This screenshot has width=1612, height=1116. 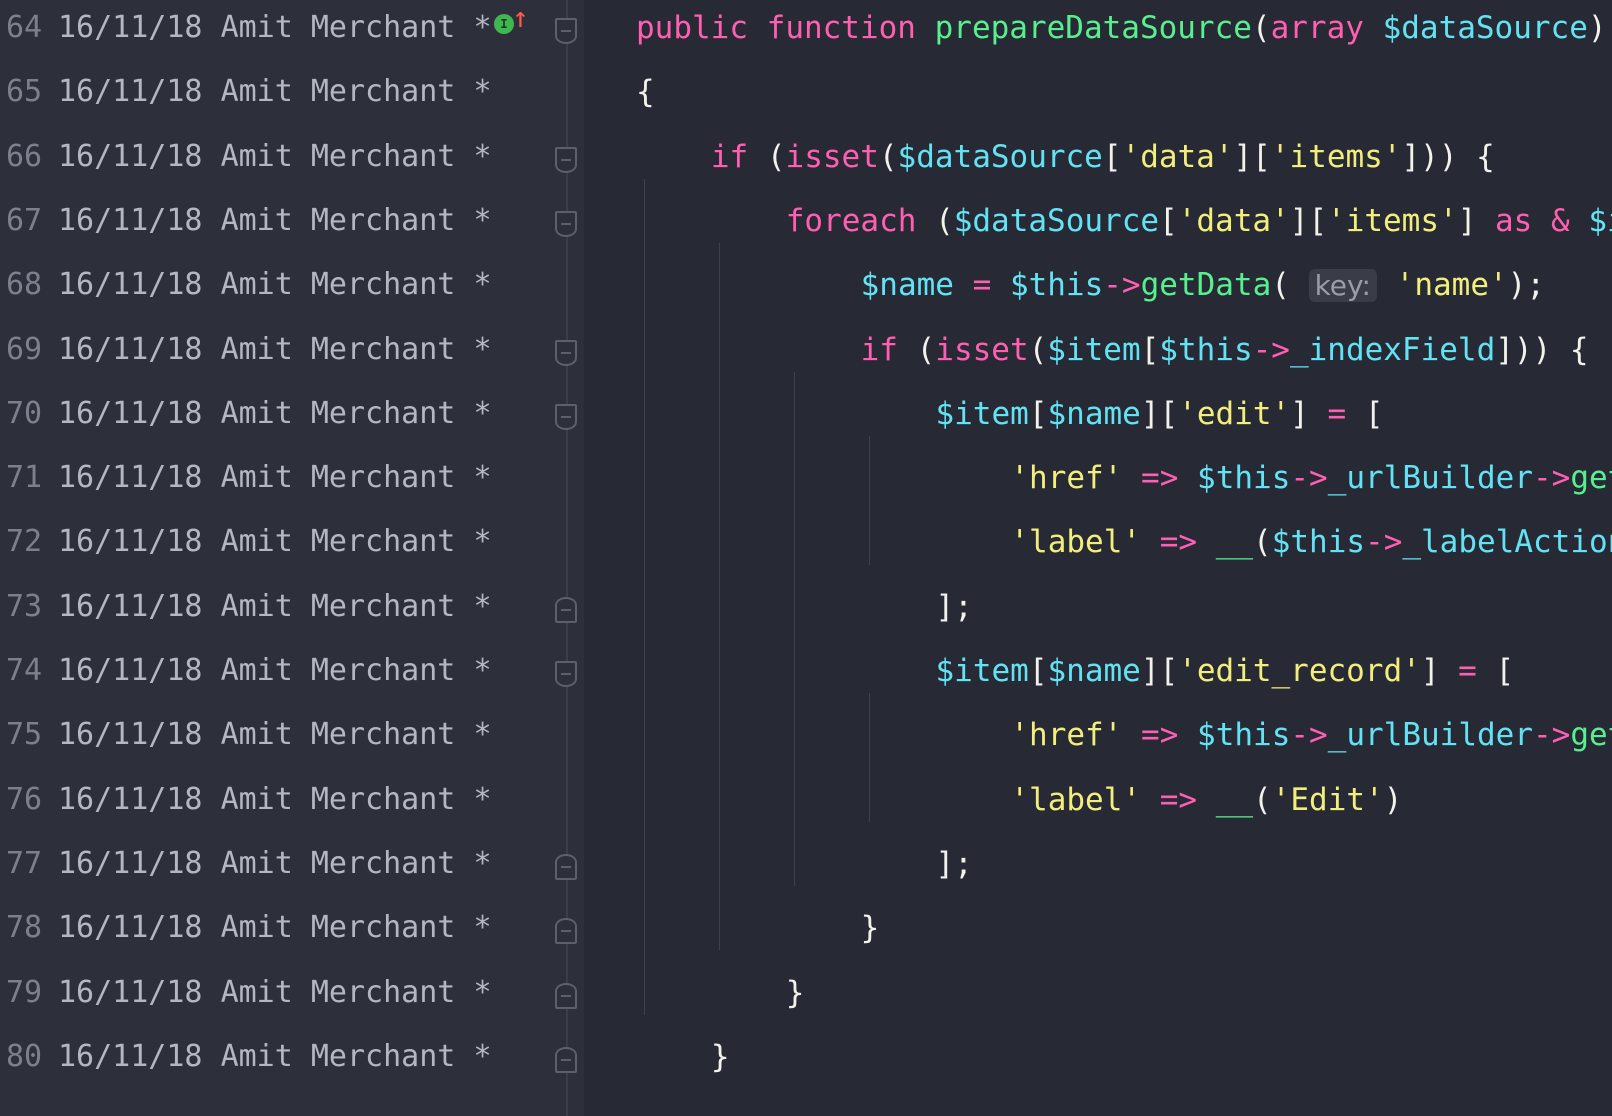 I want to click on line-number: 74, so click(x=24, y=670).